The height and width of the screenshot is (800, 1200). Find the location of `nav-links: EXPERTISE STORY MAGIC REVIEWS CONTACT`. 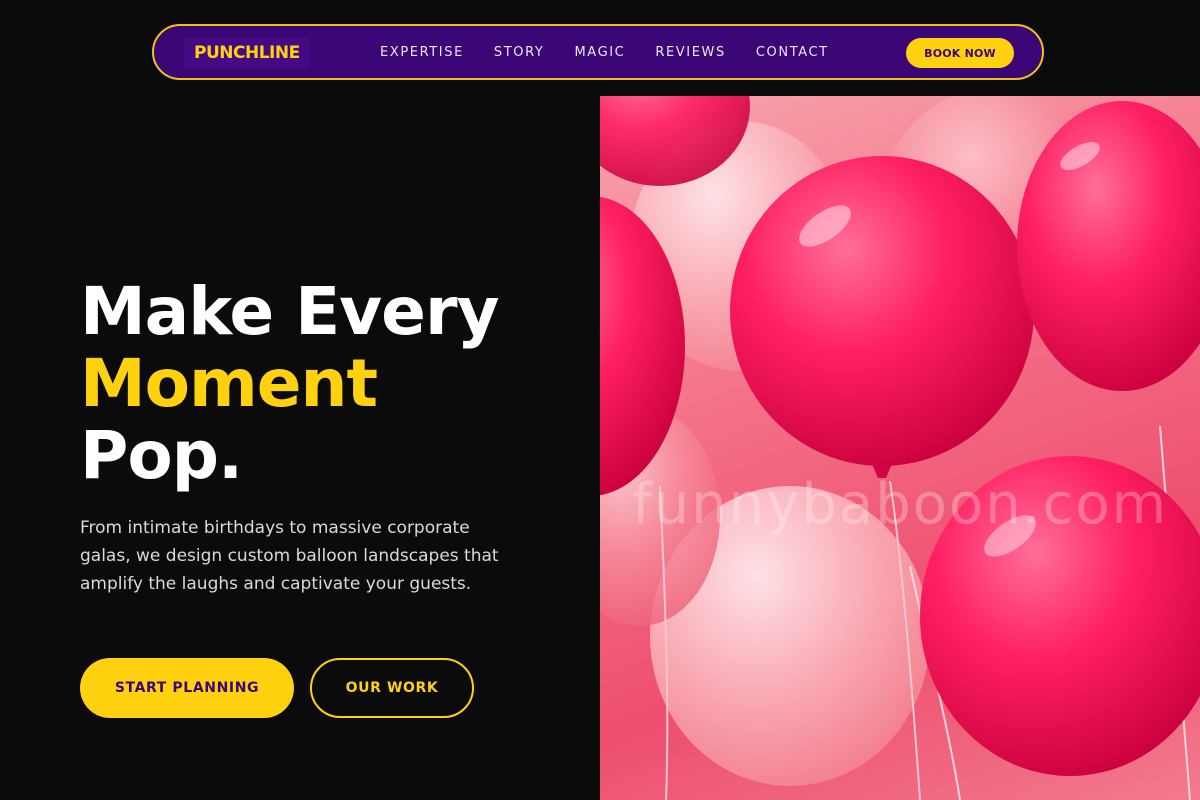

nav-links: EXPERTISE STORY MAGIC REVIEWS CONTACT is located at coordinates (619, 52).